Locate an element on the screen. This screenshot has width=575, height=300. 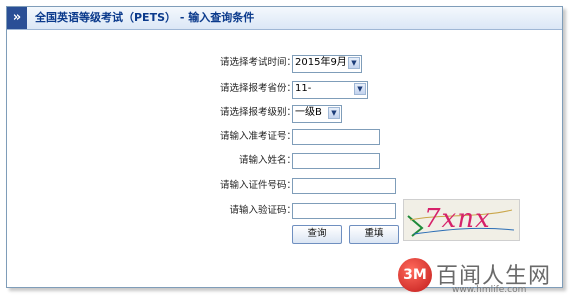
captcha-input is located at coordinates (344, 211).